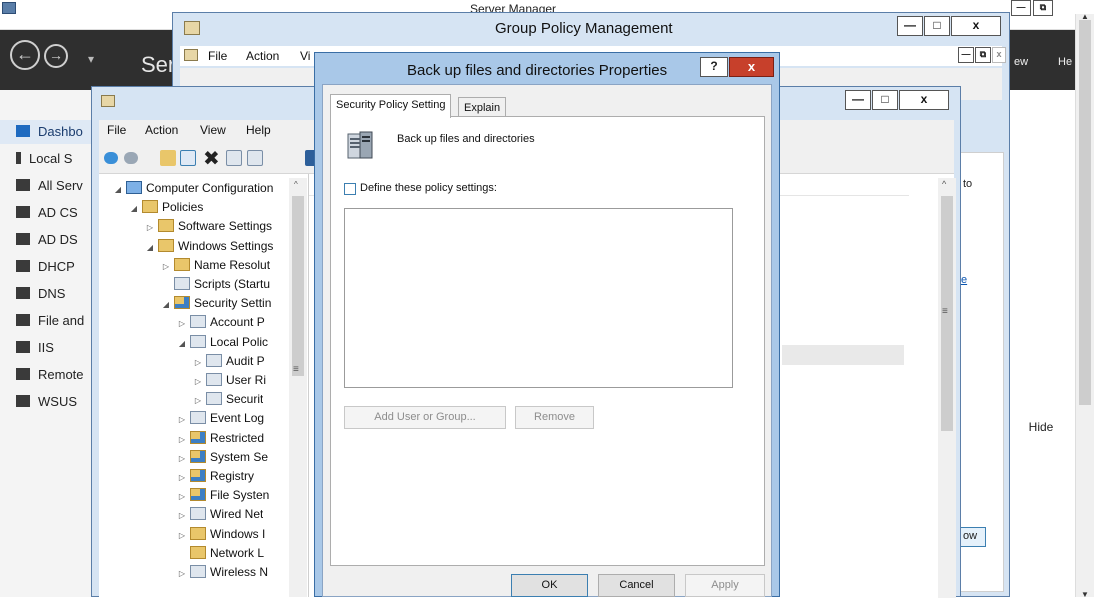  I want to click on tree-item: ◢ Local Polic, so click(222, 342).